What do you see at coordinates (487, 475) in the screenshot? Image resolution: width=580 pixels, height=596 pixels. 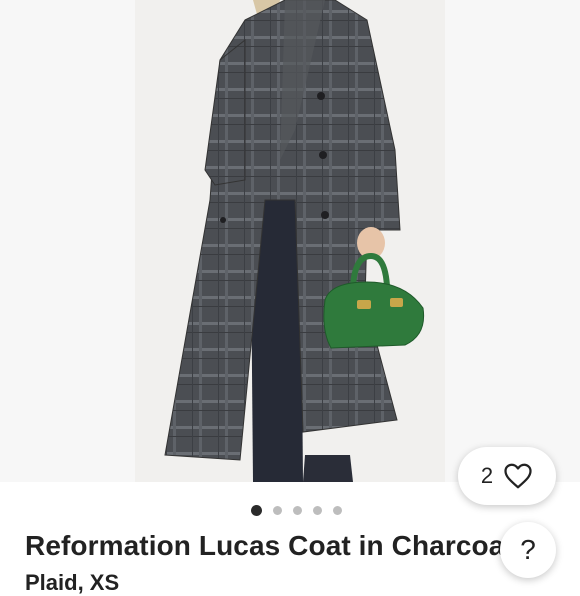 I see `like-count: 2` at bounding box center [487, 475].